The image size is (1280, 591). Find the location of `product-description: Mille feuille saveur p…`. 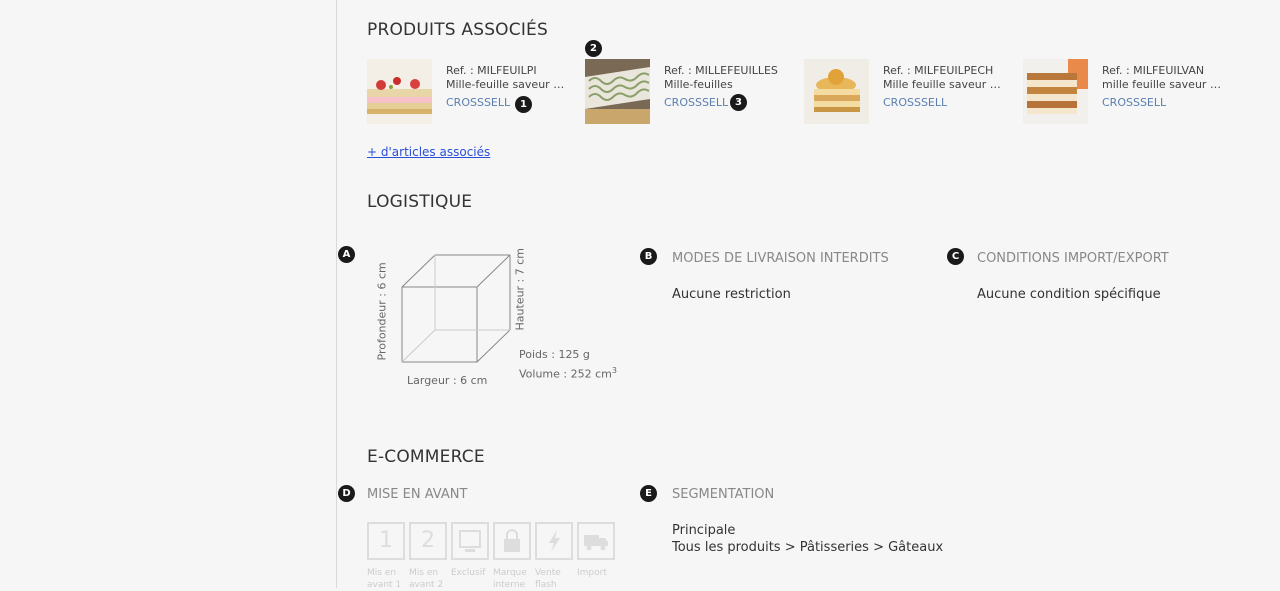

product-description: Mille feuille saveur p… is located at coordinates (943, 84).